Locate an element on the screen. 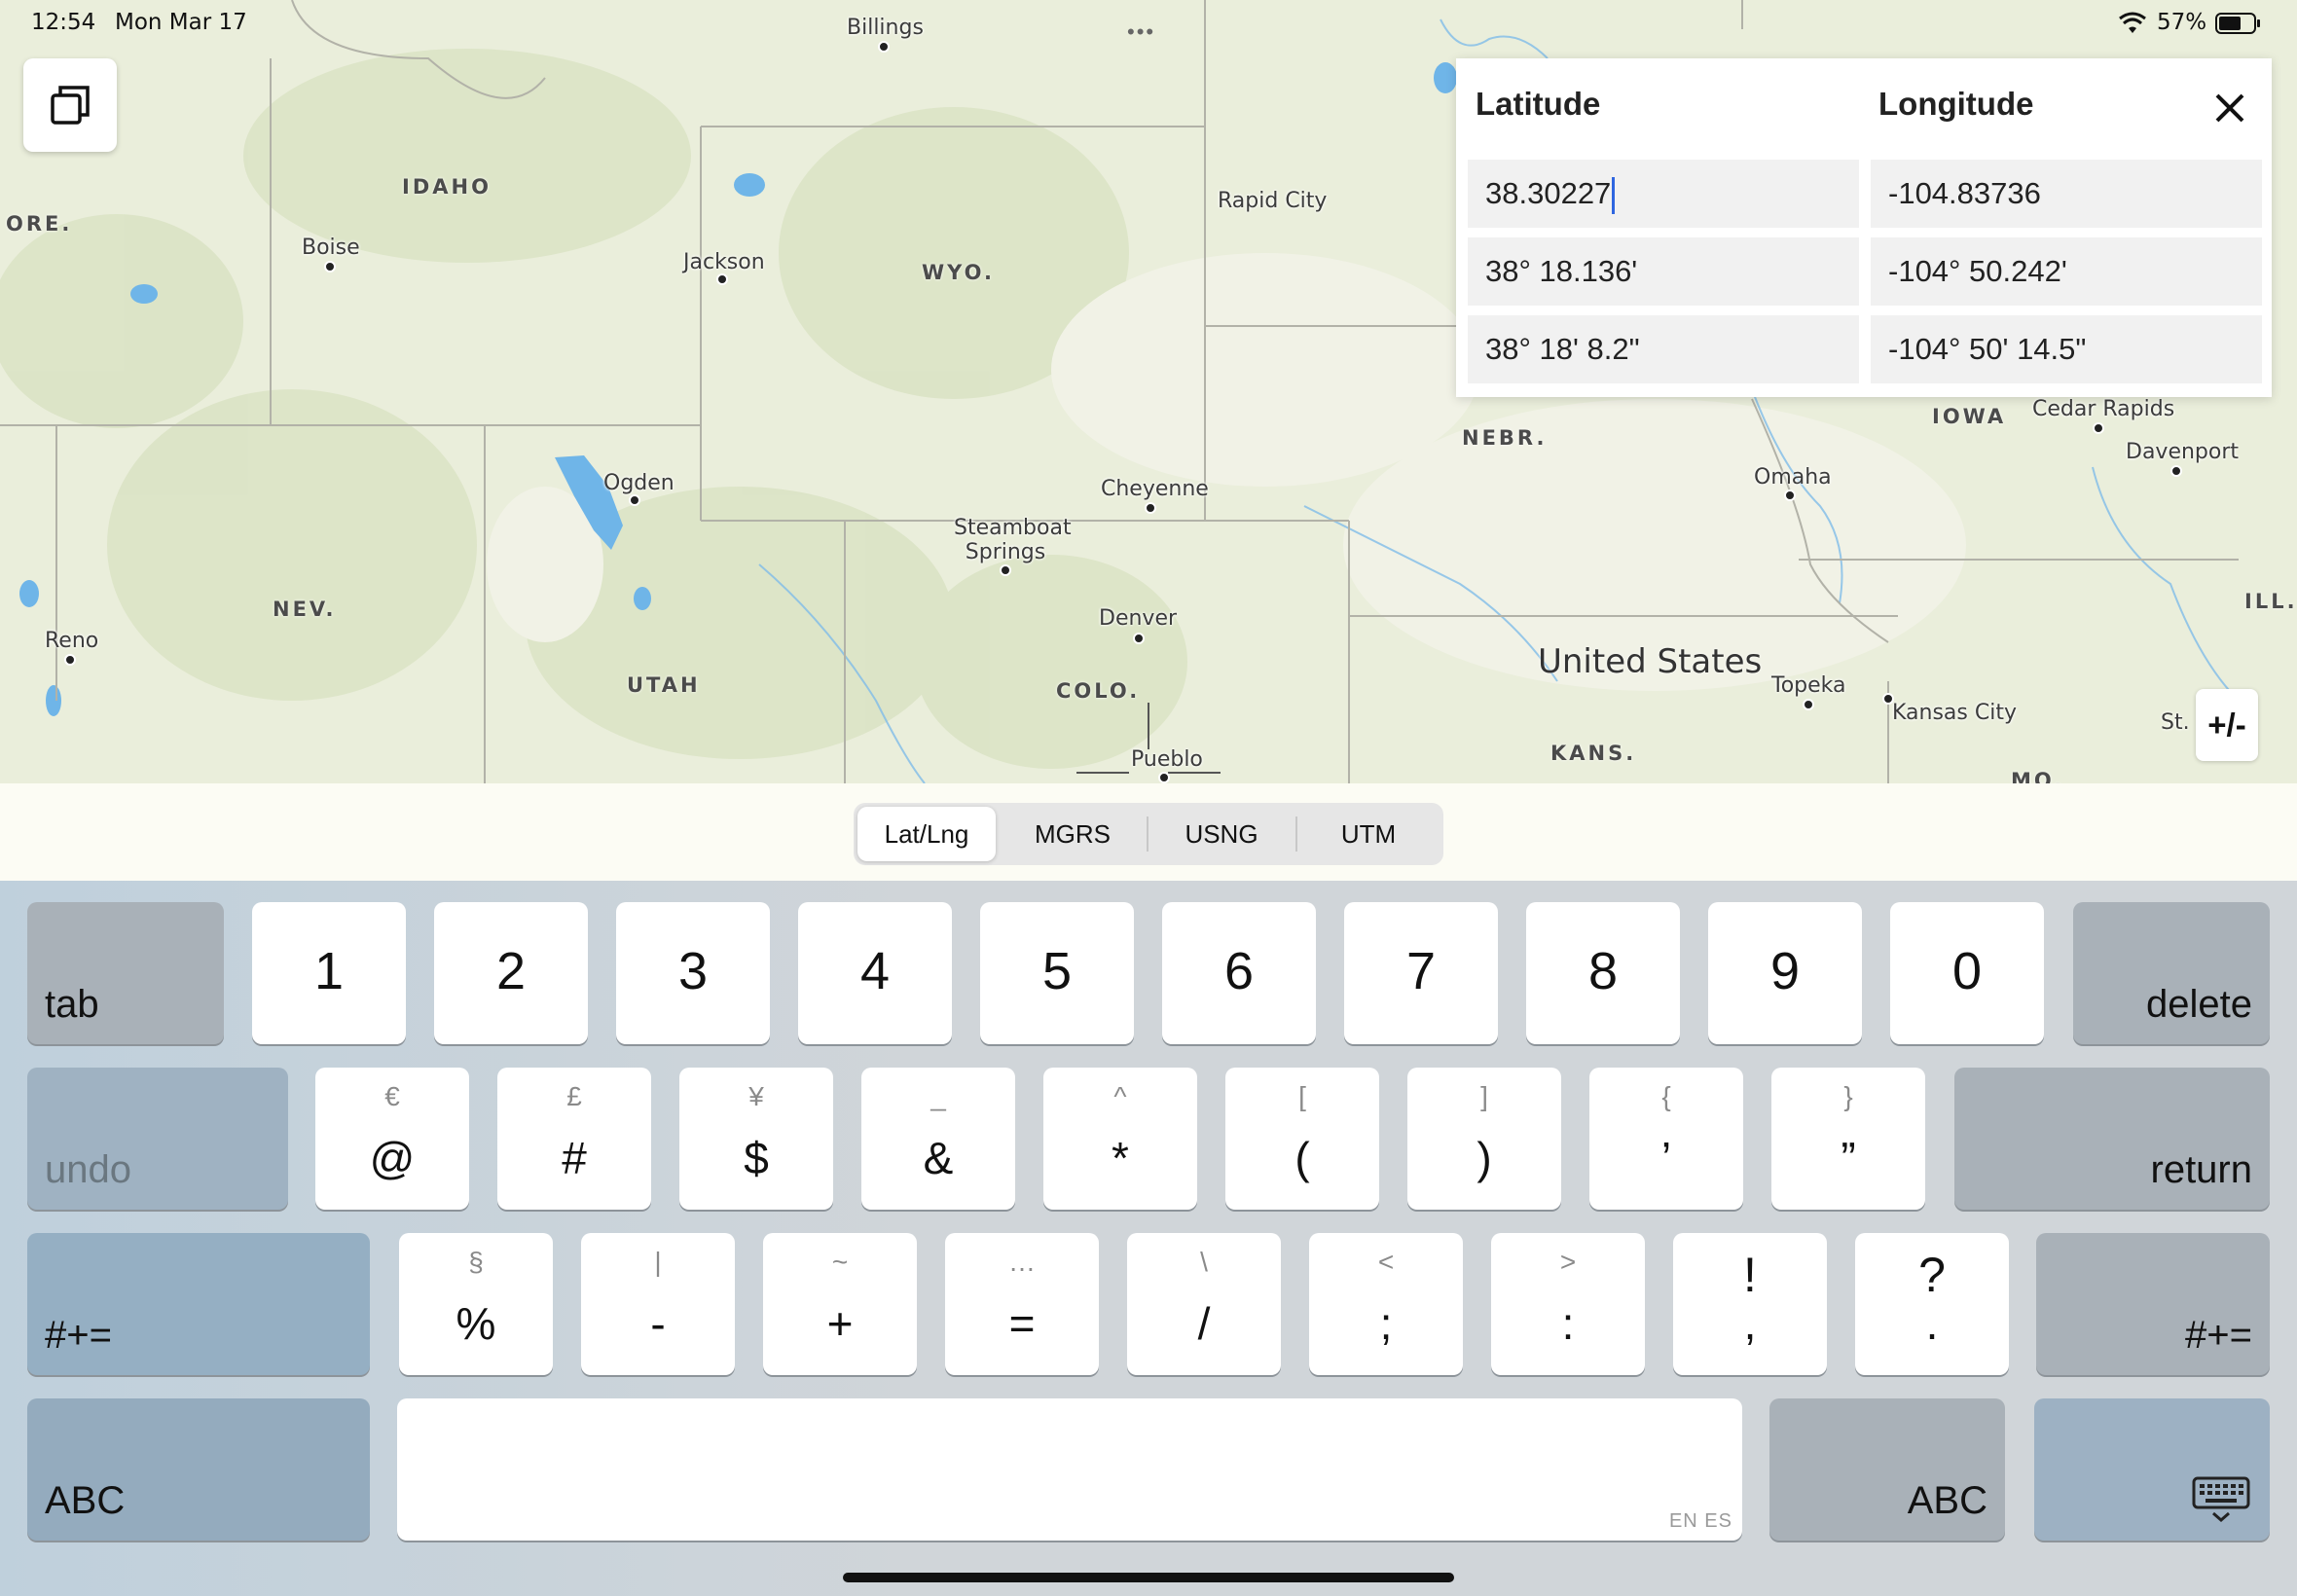 This screenshot has width=2297, height=1596. key-9: 9 is located at coordinates (1785, 973).